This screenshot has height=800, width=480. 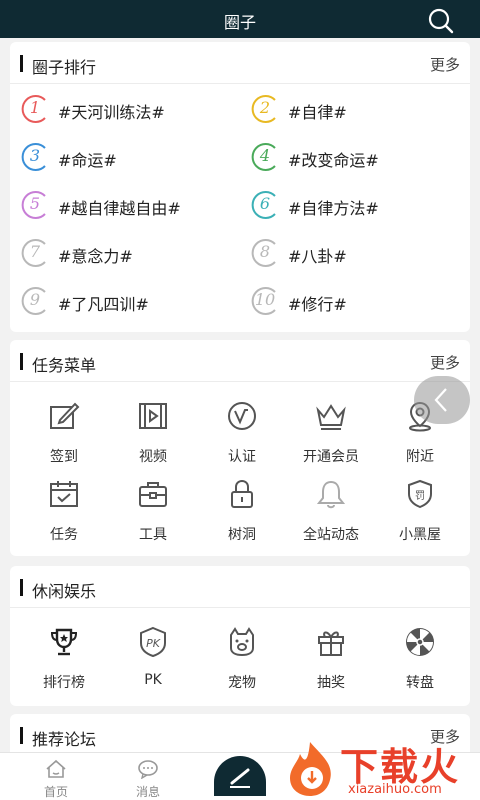 What do you see at coordinates (35, 203) in the screenshot?
I see `rank-number: 5` at bounding box center [35, 203].